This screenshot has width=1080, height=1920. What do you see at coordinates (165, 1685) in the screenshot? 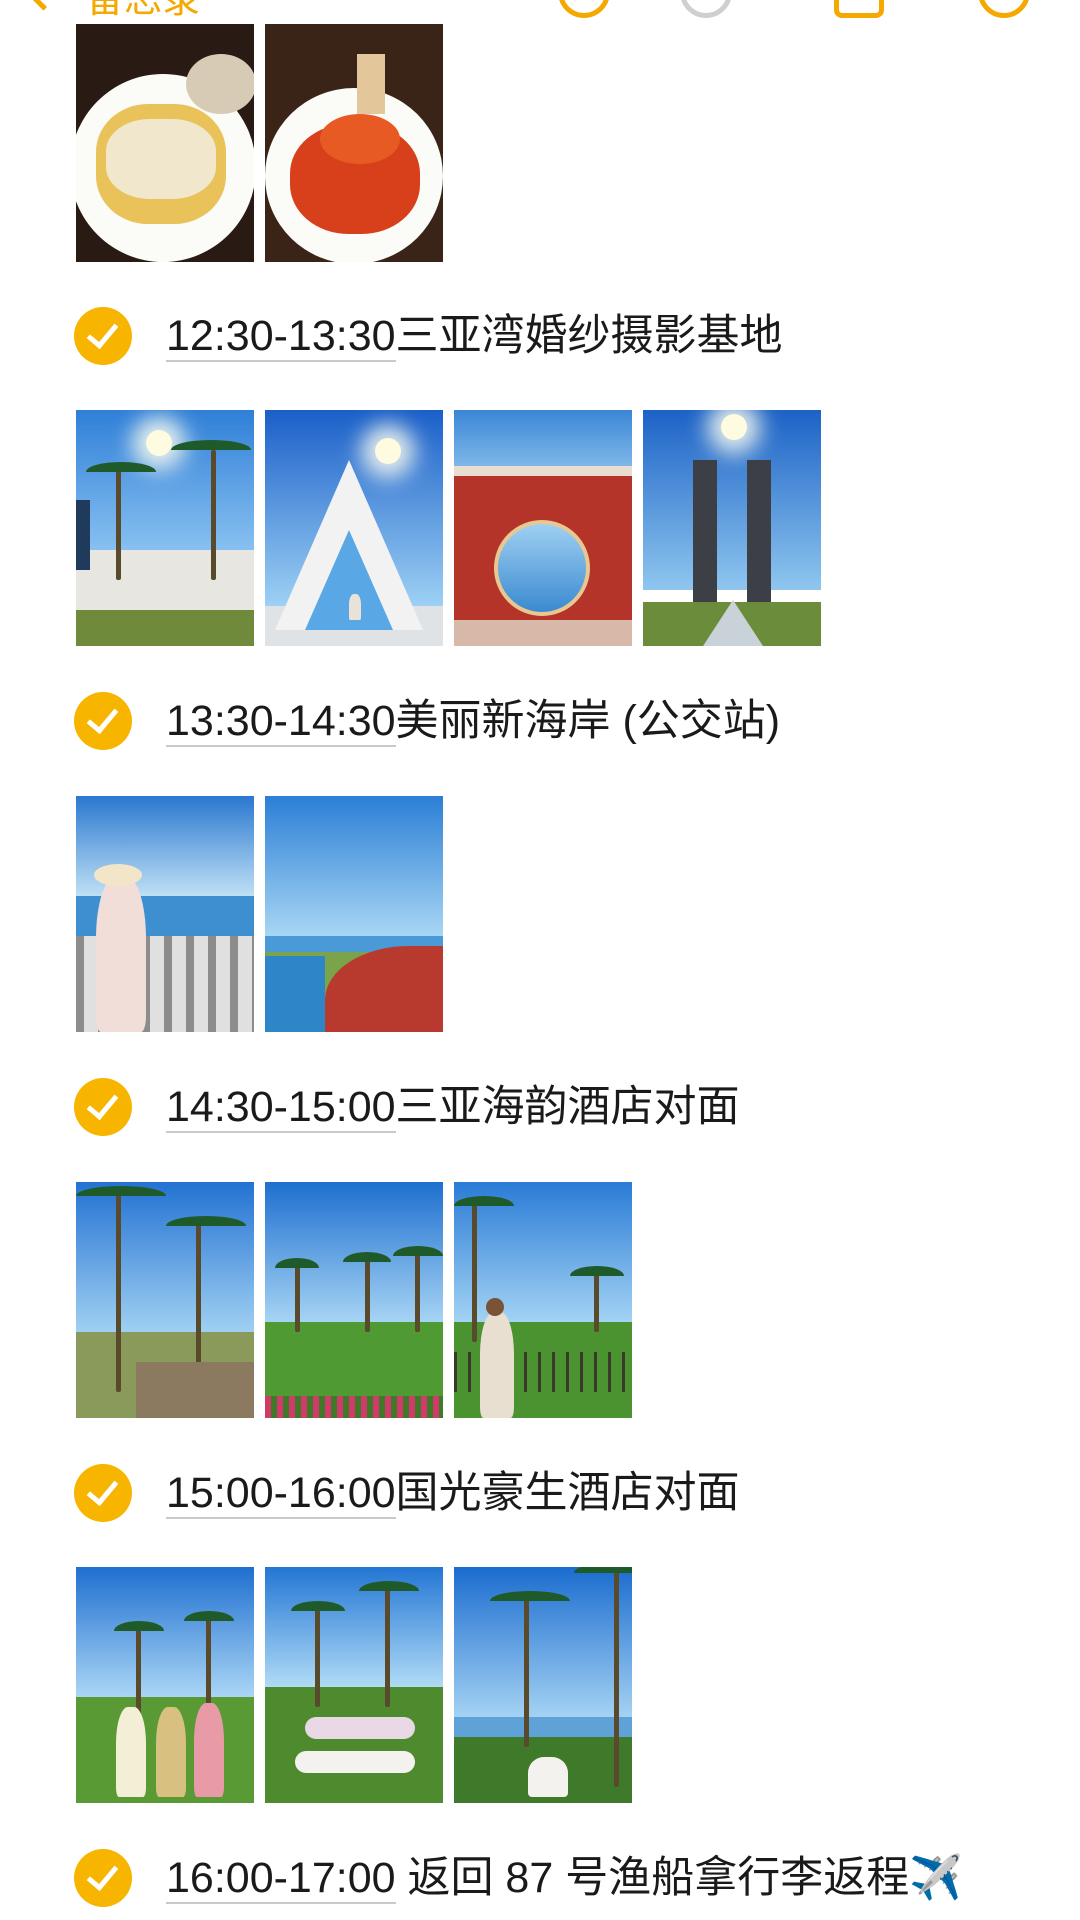
I see `photo-three-women-lawn` at bounding box center [165, 1685].